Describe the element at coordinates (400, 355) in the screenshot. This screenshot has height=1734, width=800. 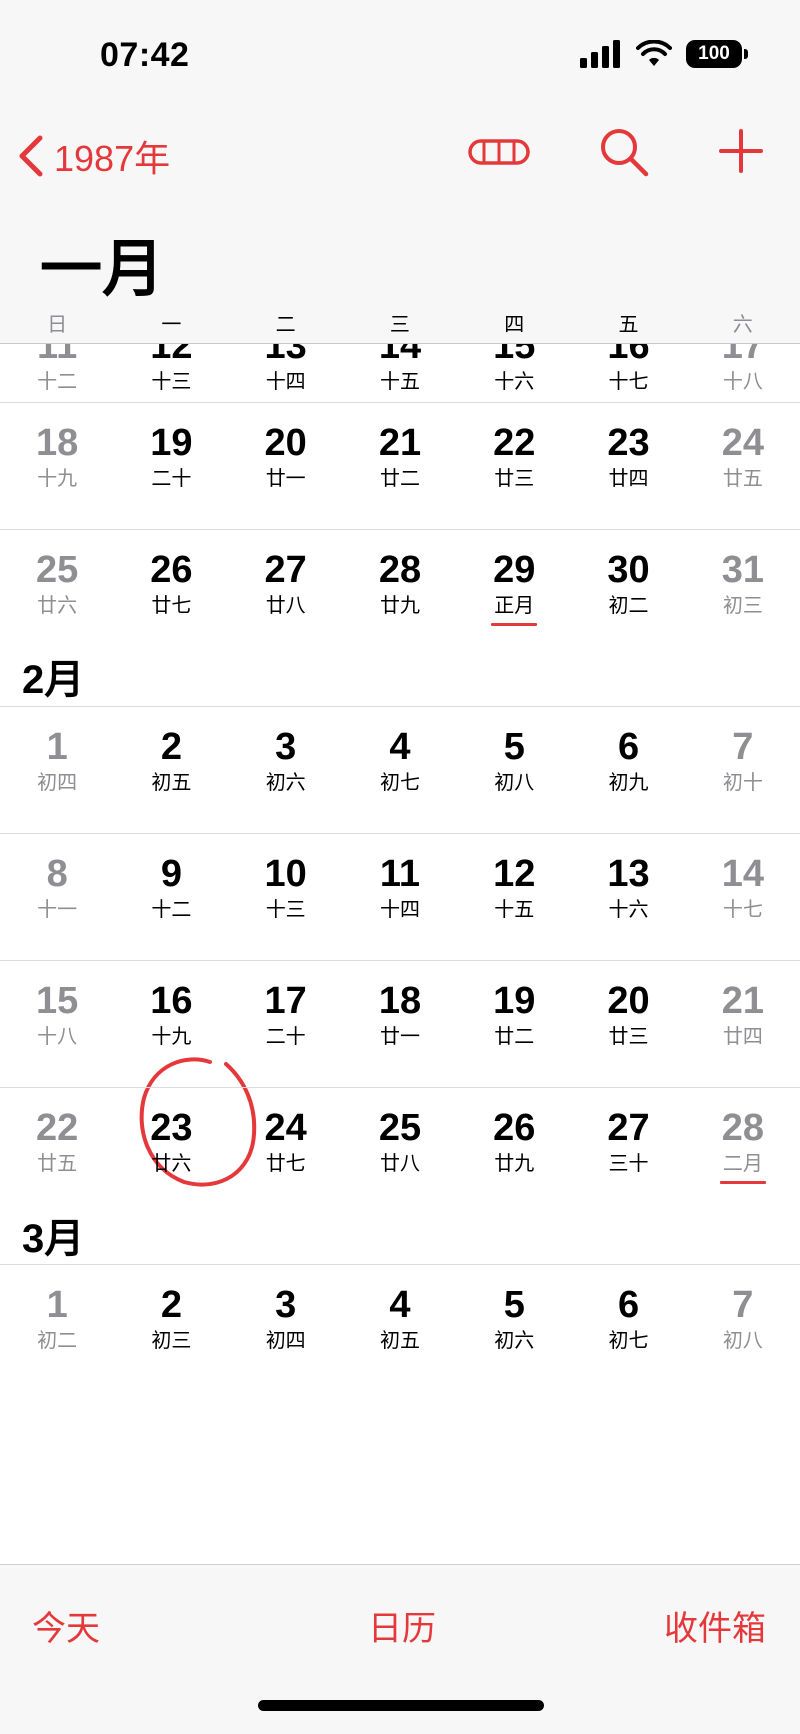
I see `day-number: 14` at that location.